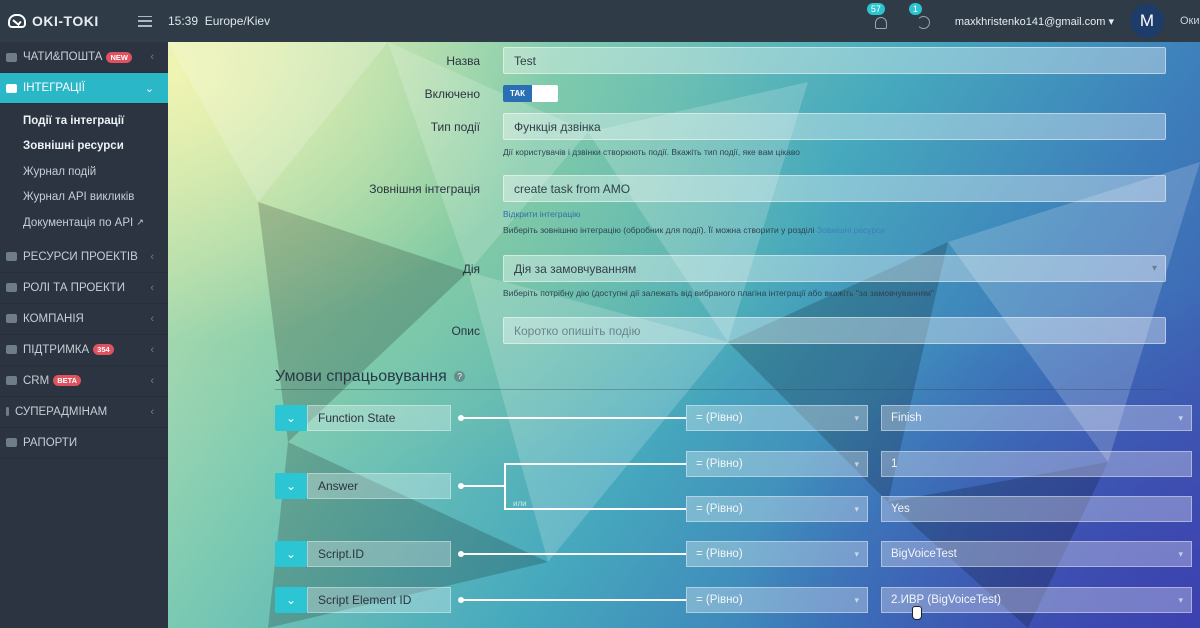 The height and width of the screenshot is (628, 1200). What do you see at coordinates (471, 269) in the screenshot?
I see `action-label: Дія` at bounding box center [471, 269].